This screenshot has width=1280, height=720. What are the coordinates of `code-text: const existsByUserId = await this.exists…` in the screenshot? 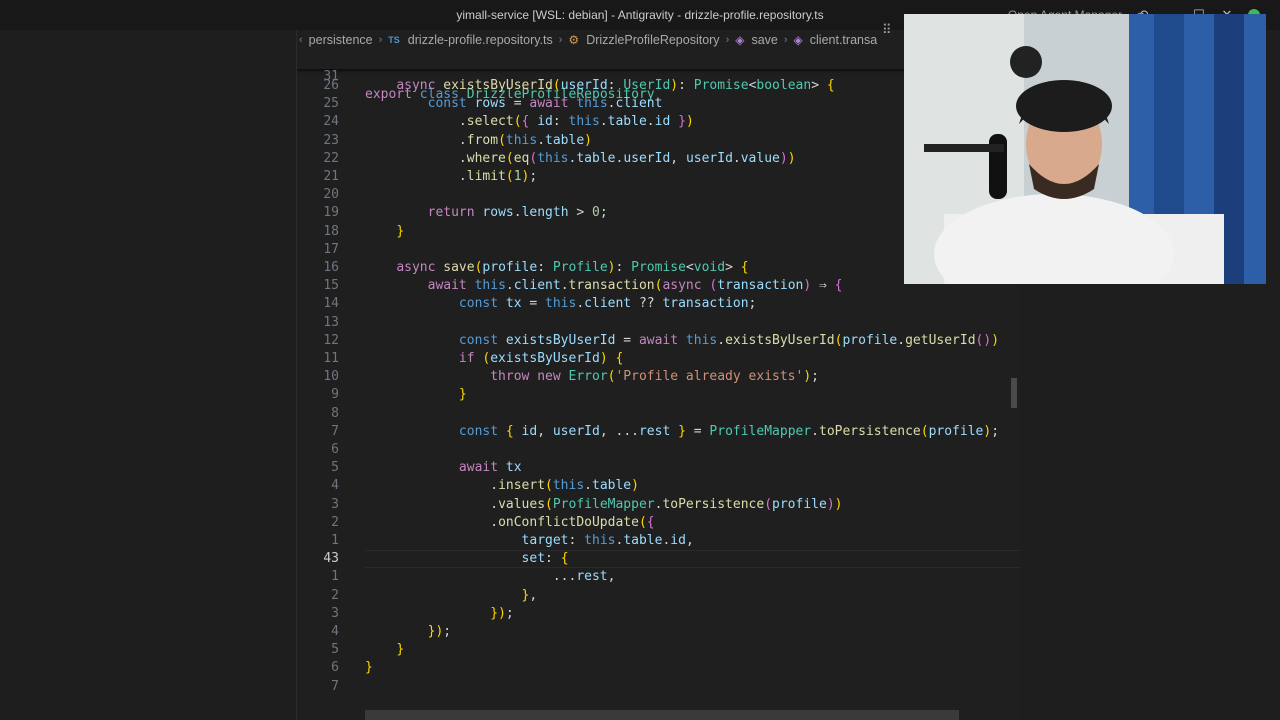 It's located at (729, 340).